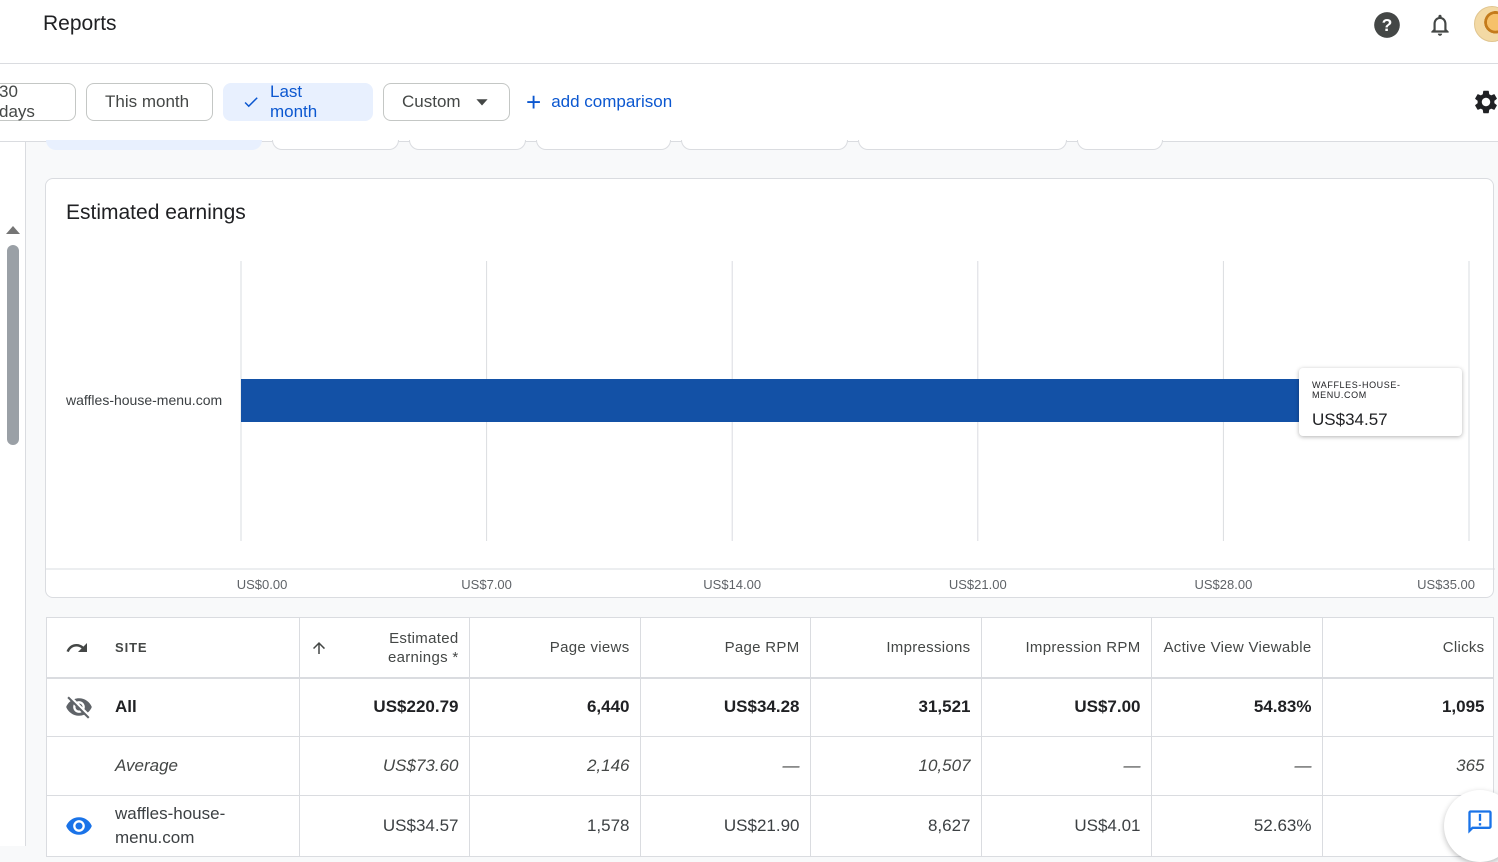 This screenshot has width=1498, height=862. I want to click on cell-page-rpm: —, so click(725, 766).